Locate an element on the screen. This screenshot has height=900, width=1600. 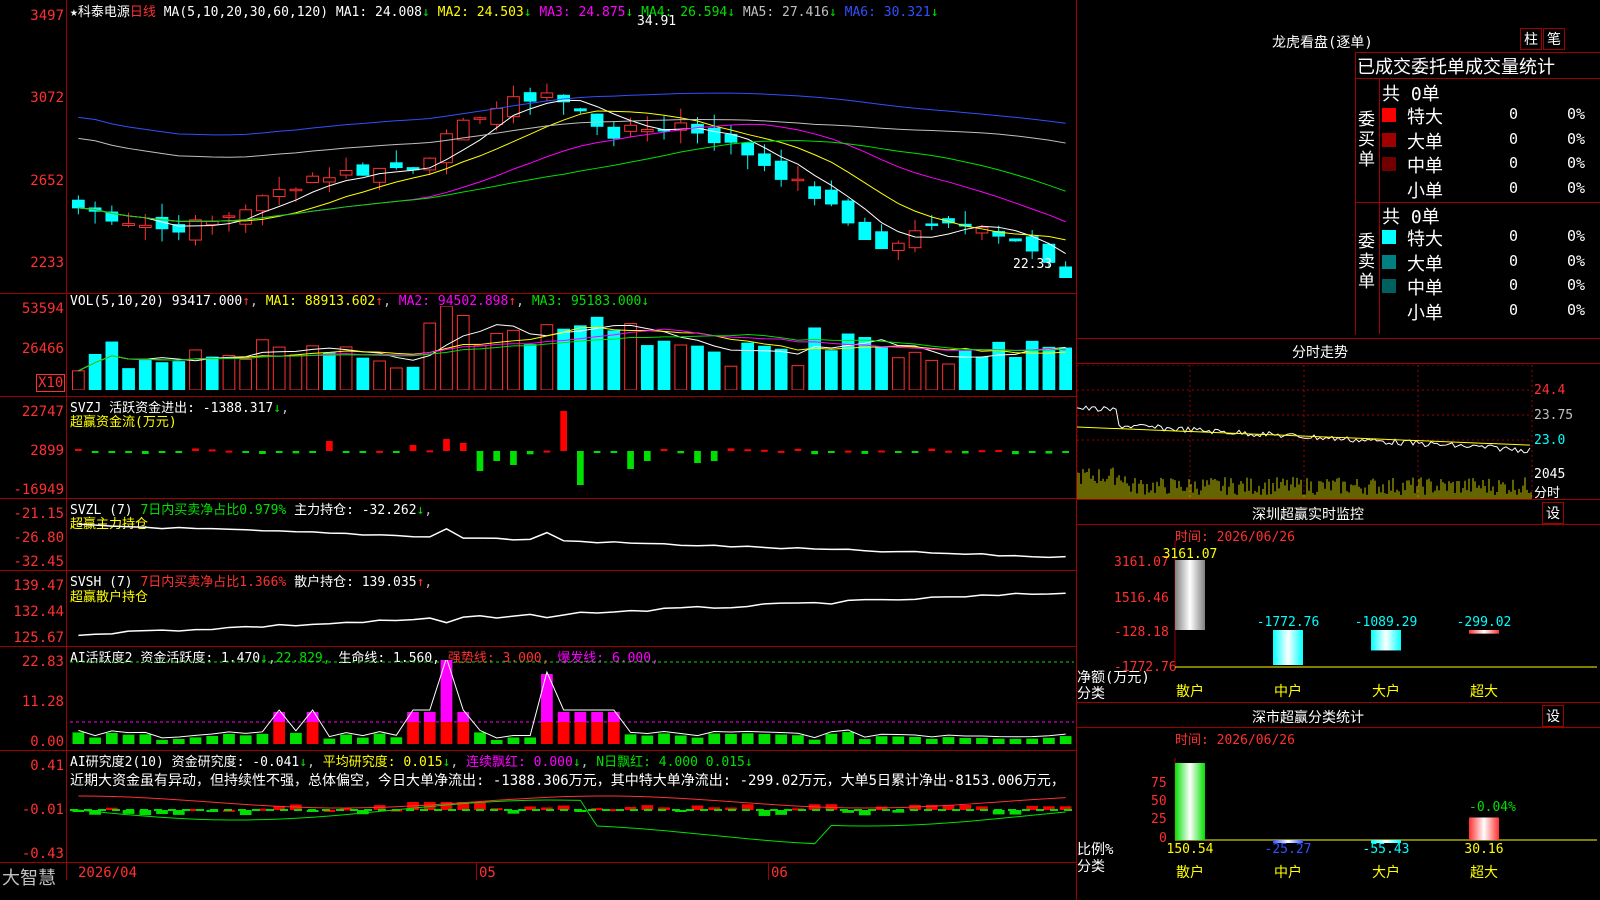
svzl-line is located at coordinates (572, 542).